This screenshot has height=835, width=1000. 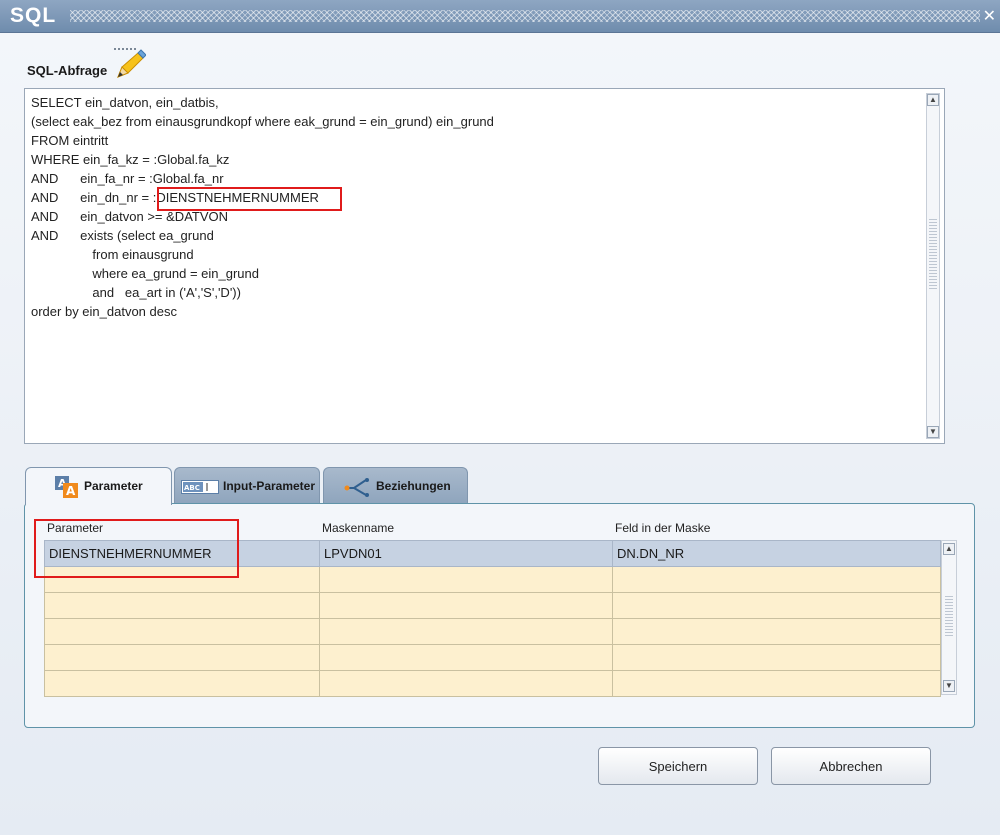 What do you see at coordinates (356, 487) in the screenshot?
I see `relation-icon` at bounding box center [356, 487].